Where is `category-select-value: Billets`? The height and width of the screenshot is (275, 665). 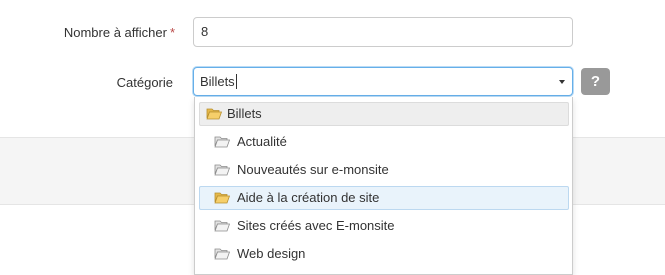
category-select-value: Billets is located at coordinates (218, 81).